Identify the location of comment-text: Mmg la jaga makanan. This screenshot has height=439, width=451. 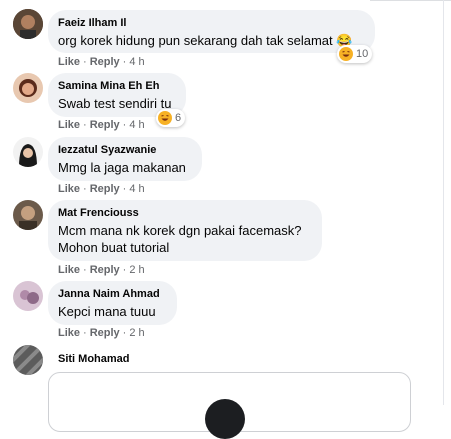
(122, 167).